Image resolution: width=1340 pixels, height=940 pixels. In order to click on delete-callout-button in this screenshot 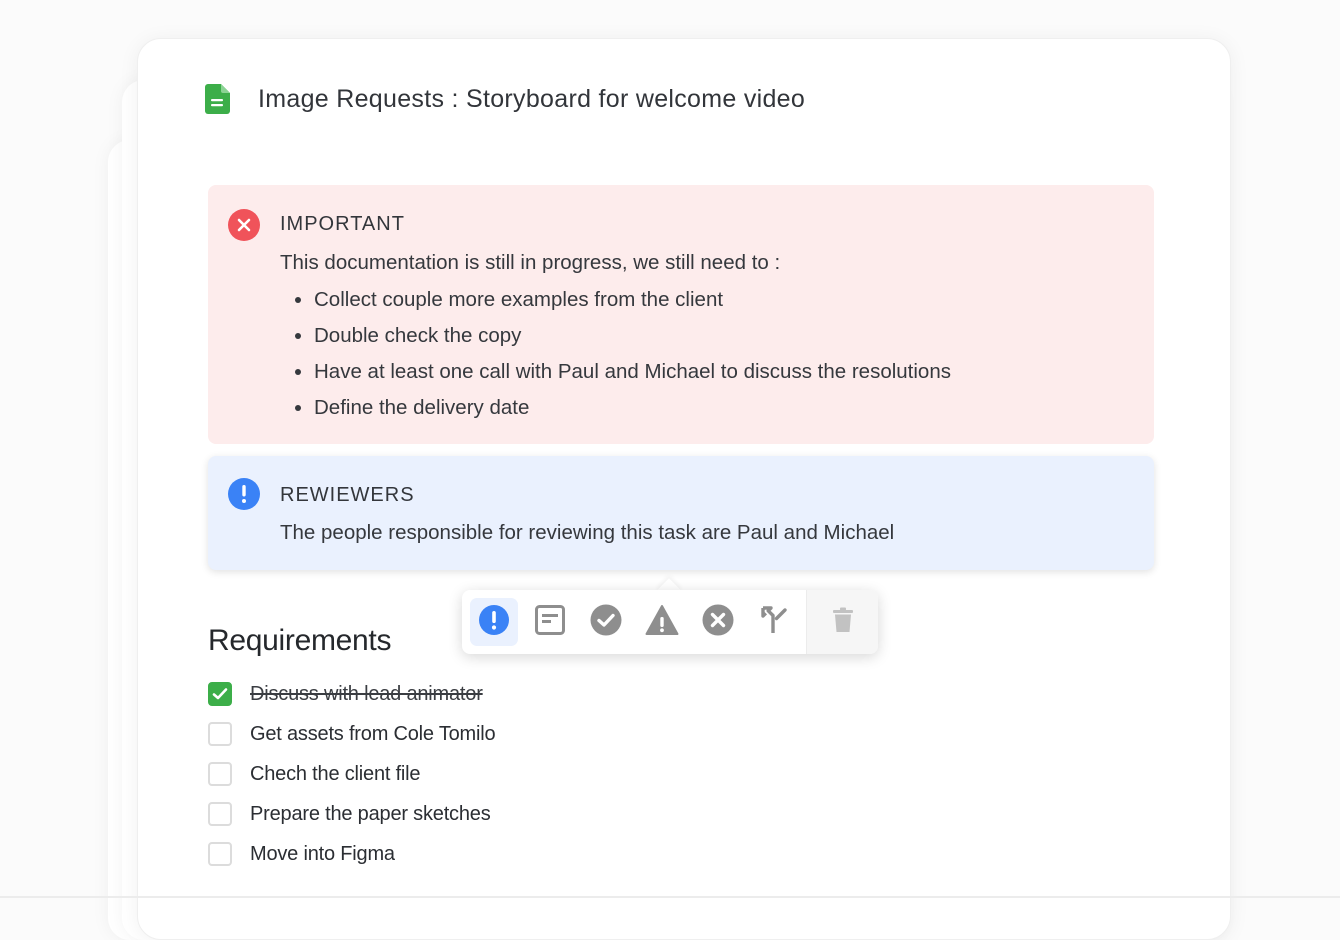, I will do `click(842, 622)`.